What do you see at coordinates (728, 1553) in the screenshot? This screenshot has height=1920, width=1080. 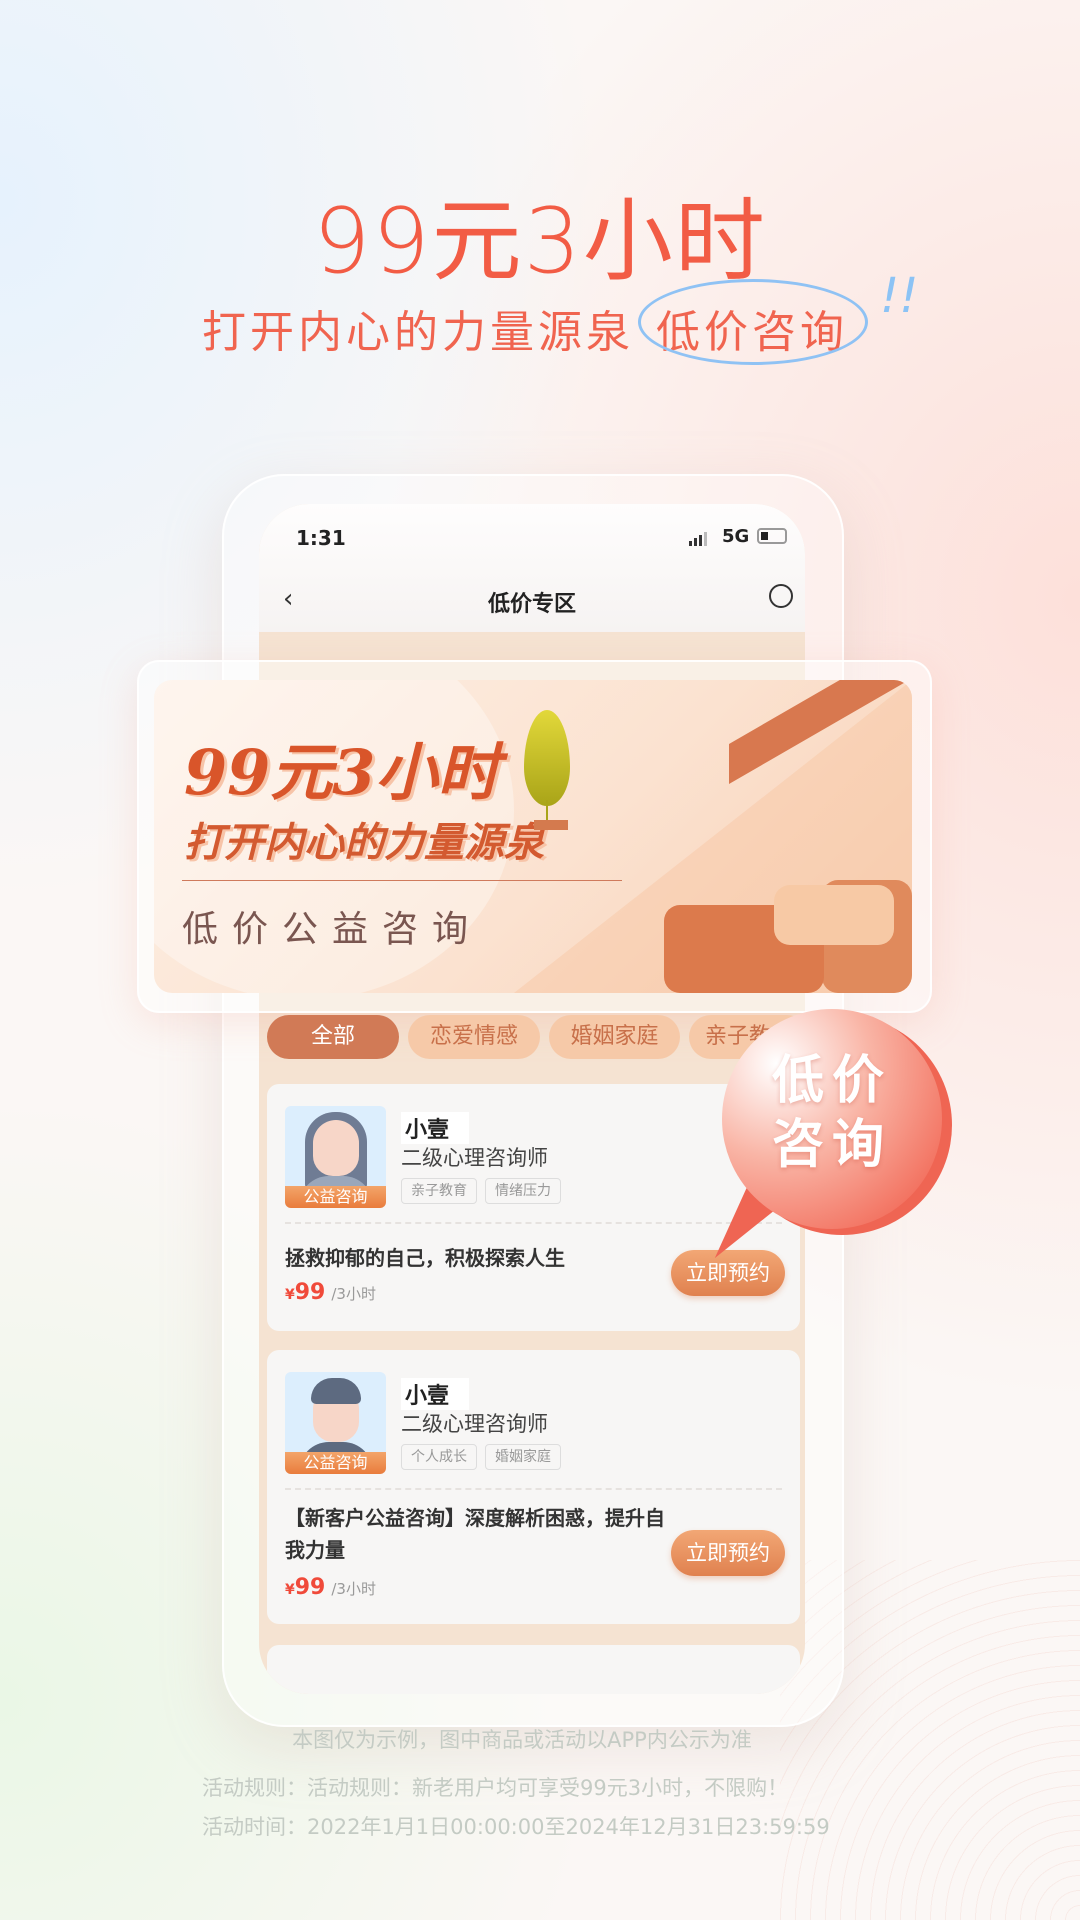 I see `book-now-button: 立即预约` at bounding box center [728, 1553].